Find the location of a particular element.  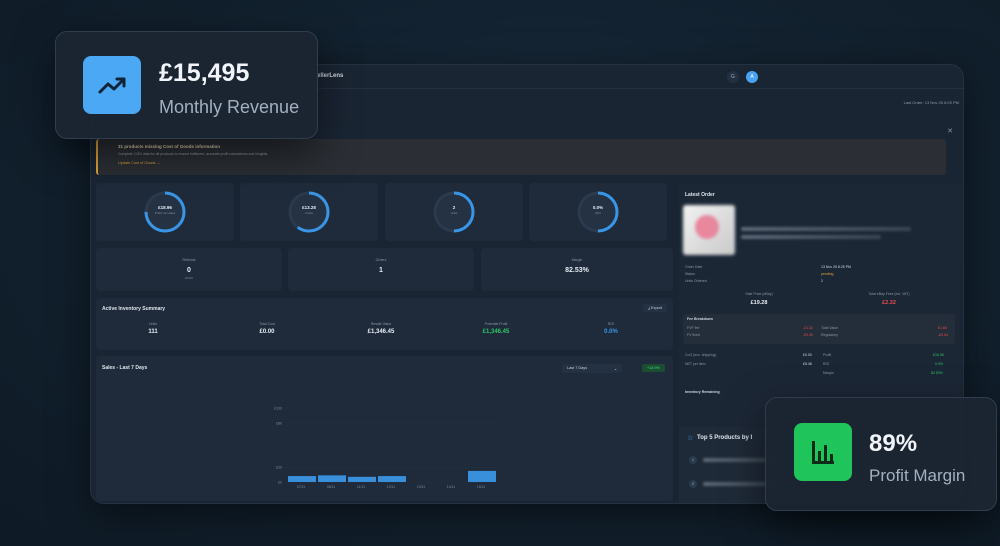

last-order-text: Last Order: 13 Nov 25 8:25 PM is located at coordinates (931, 102).